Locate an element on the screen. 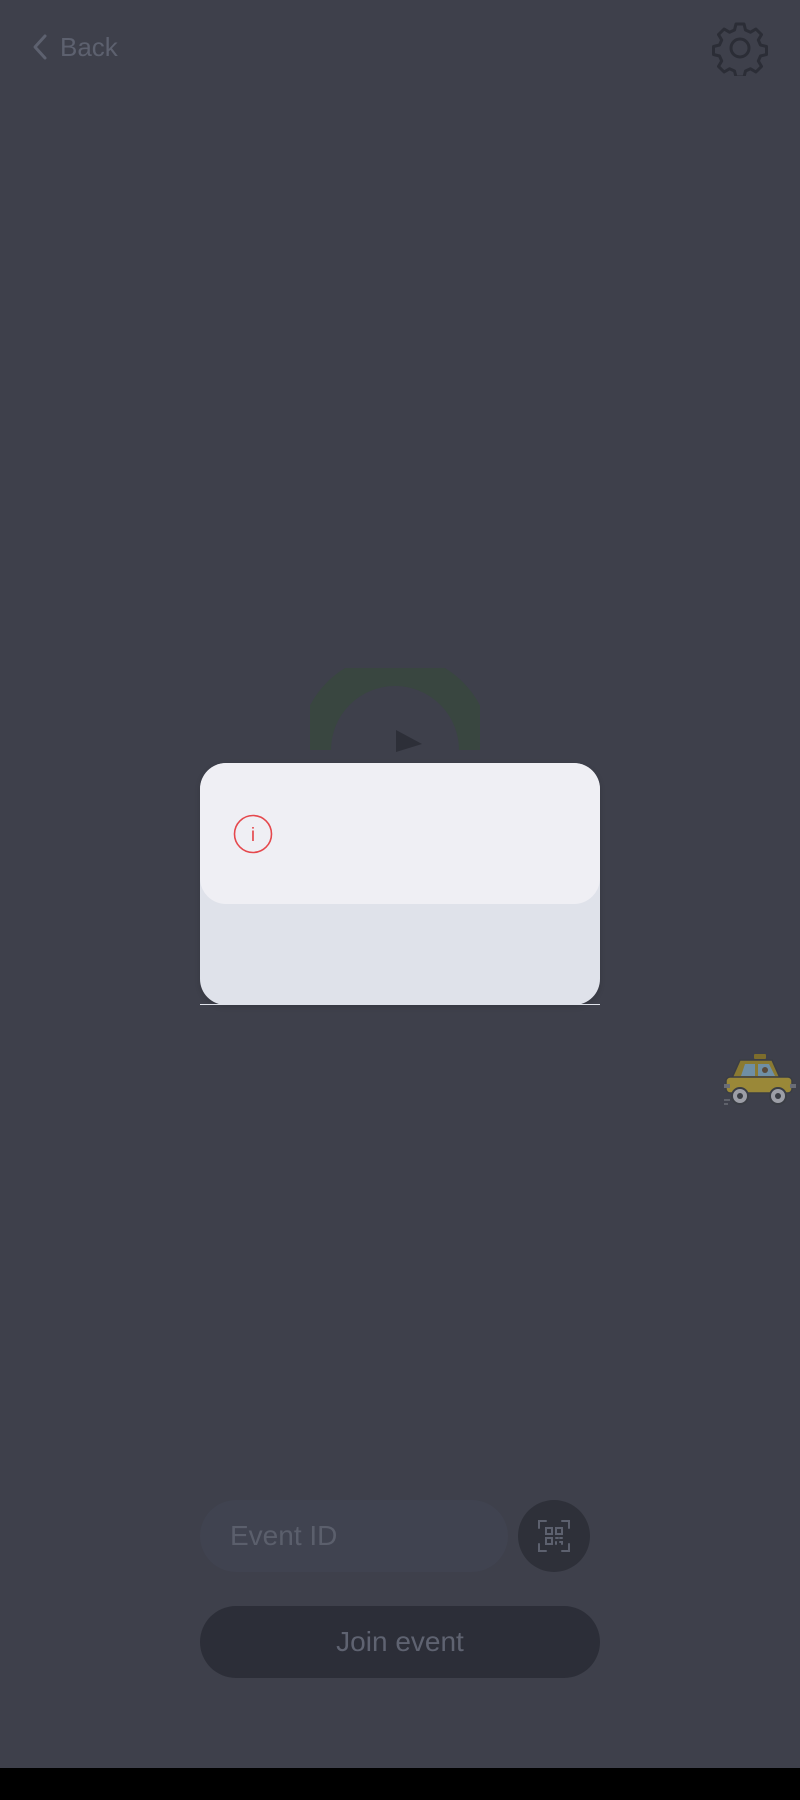 This screenshot has width=800, height=1800. qr-scan-button is located at coordinates (554, 1536).